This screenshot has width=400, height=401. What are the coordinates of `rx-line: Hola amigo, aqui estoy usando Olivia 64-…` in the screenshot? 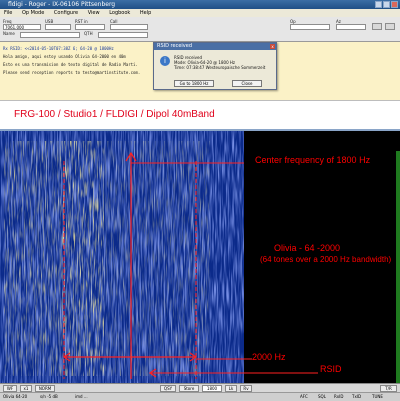 It's located at (64, 56).